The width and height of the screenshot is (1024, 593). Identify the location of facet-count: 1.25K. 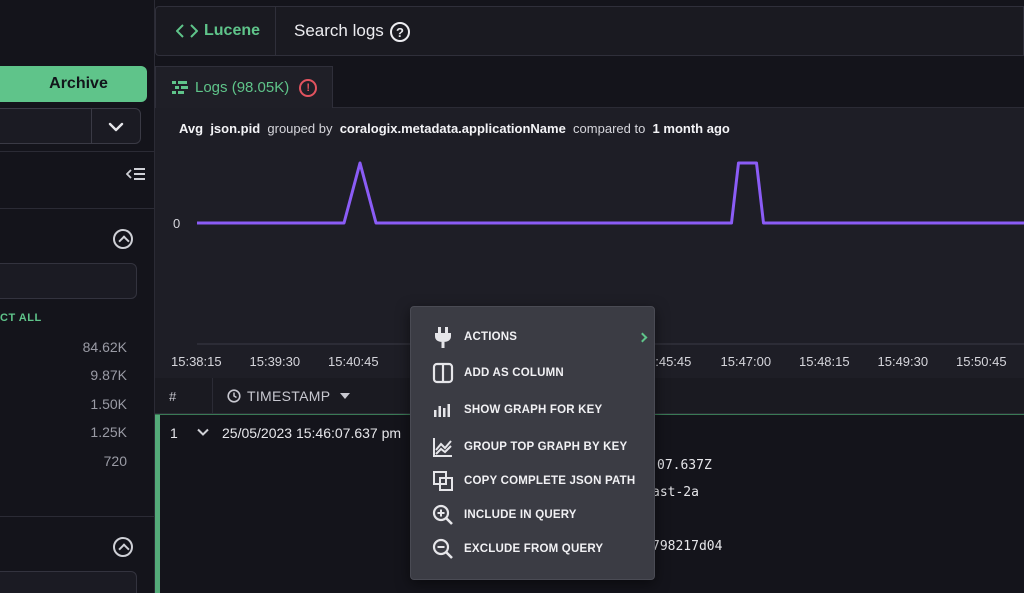
(108, 432).